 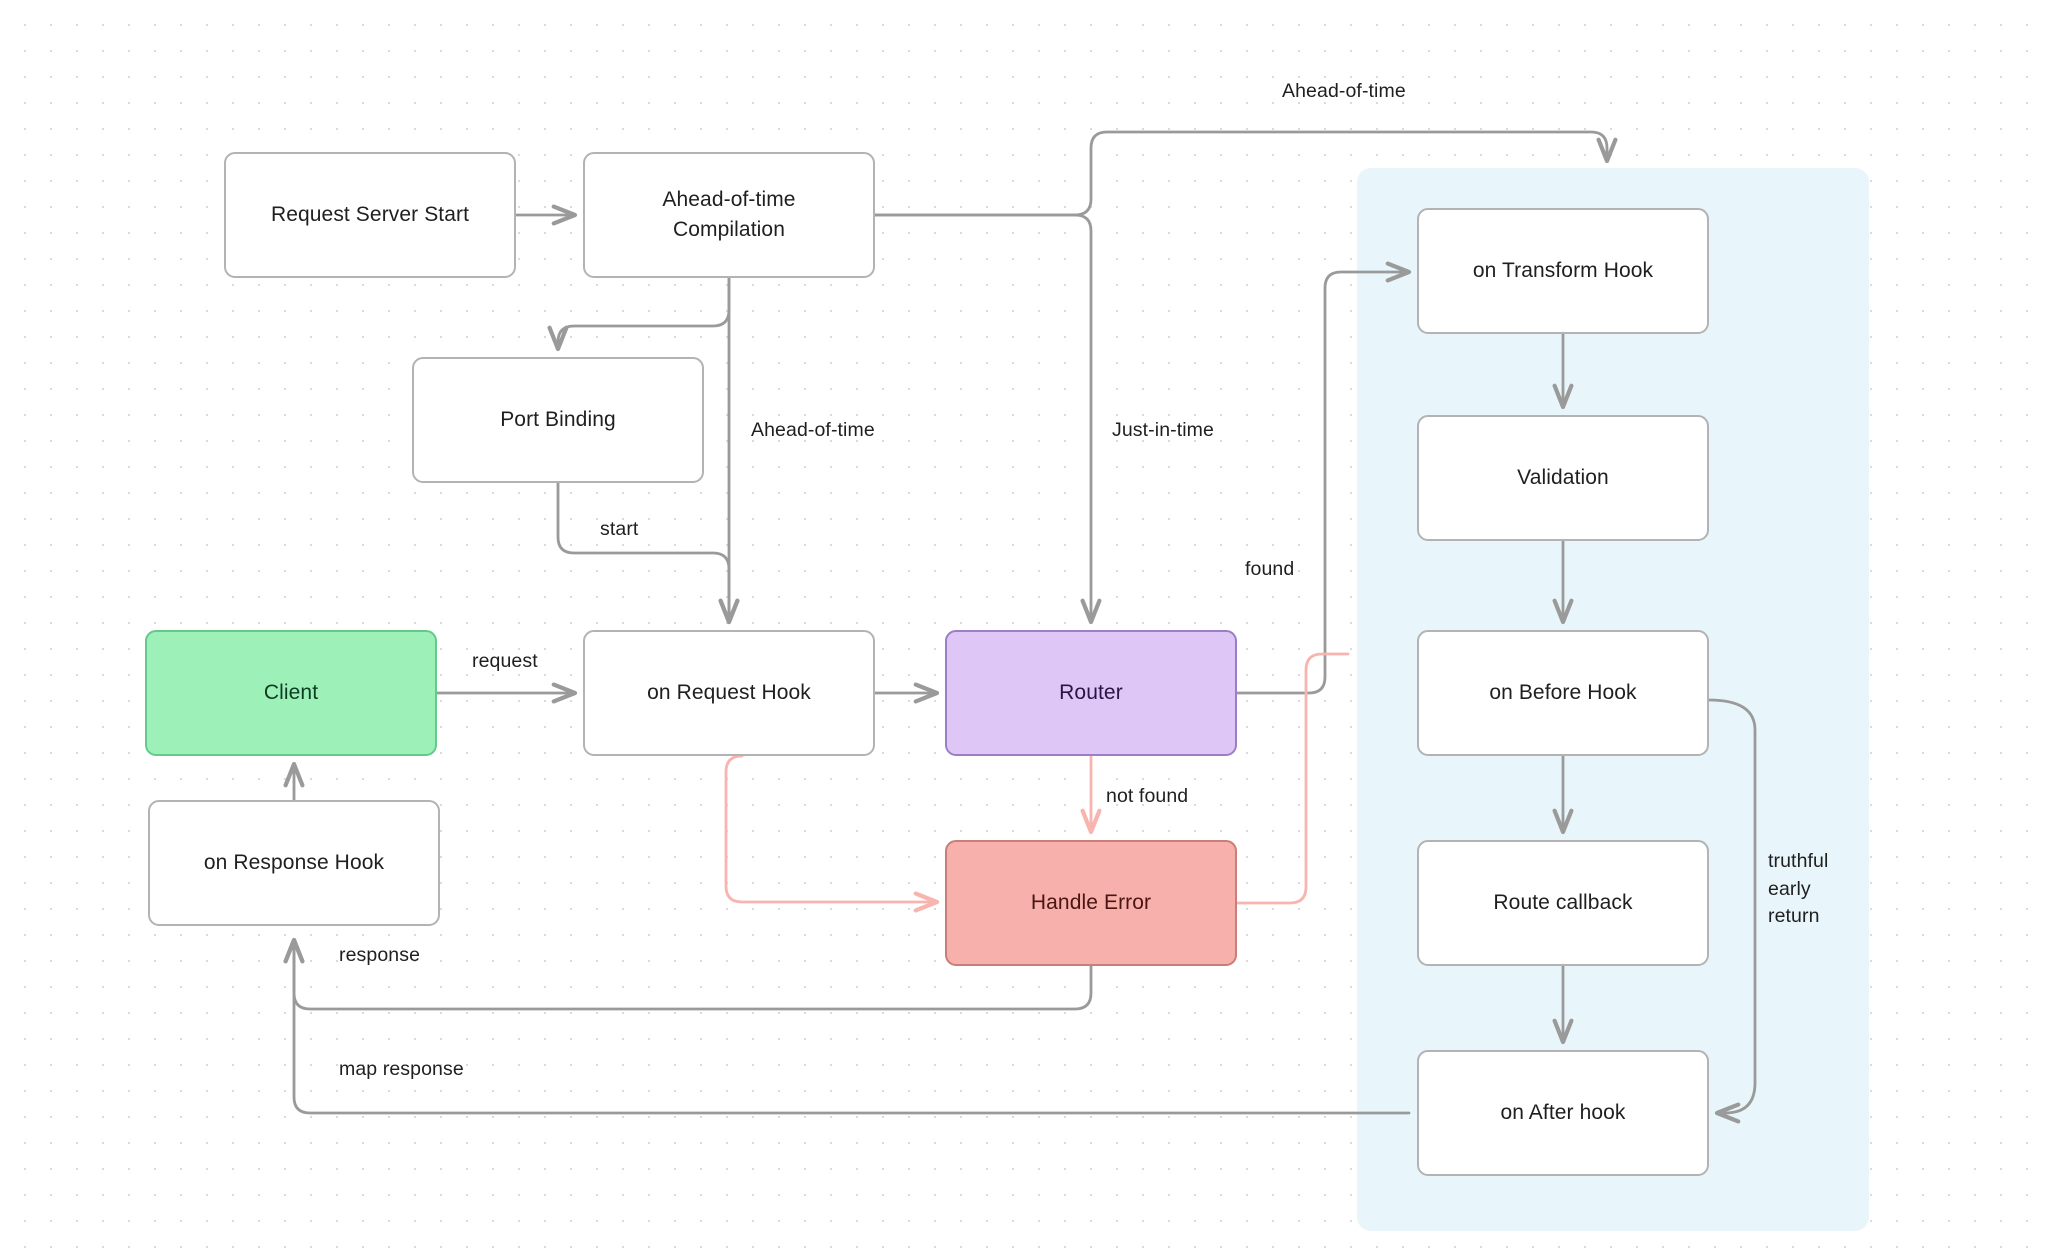 I want to click on node-handle_error: Handle Error, so click(x=1091, y=903).